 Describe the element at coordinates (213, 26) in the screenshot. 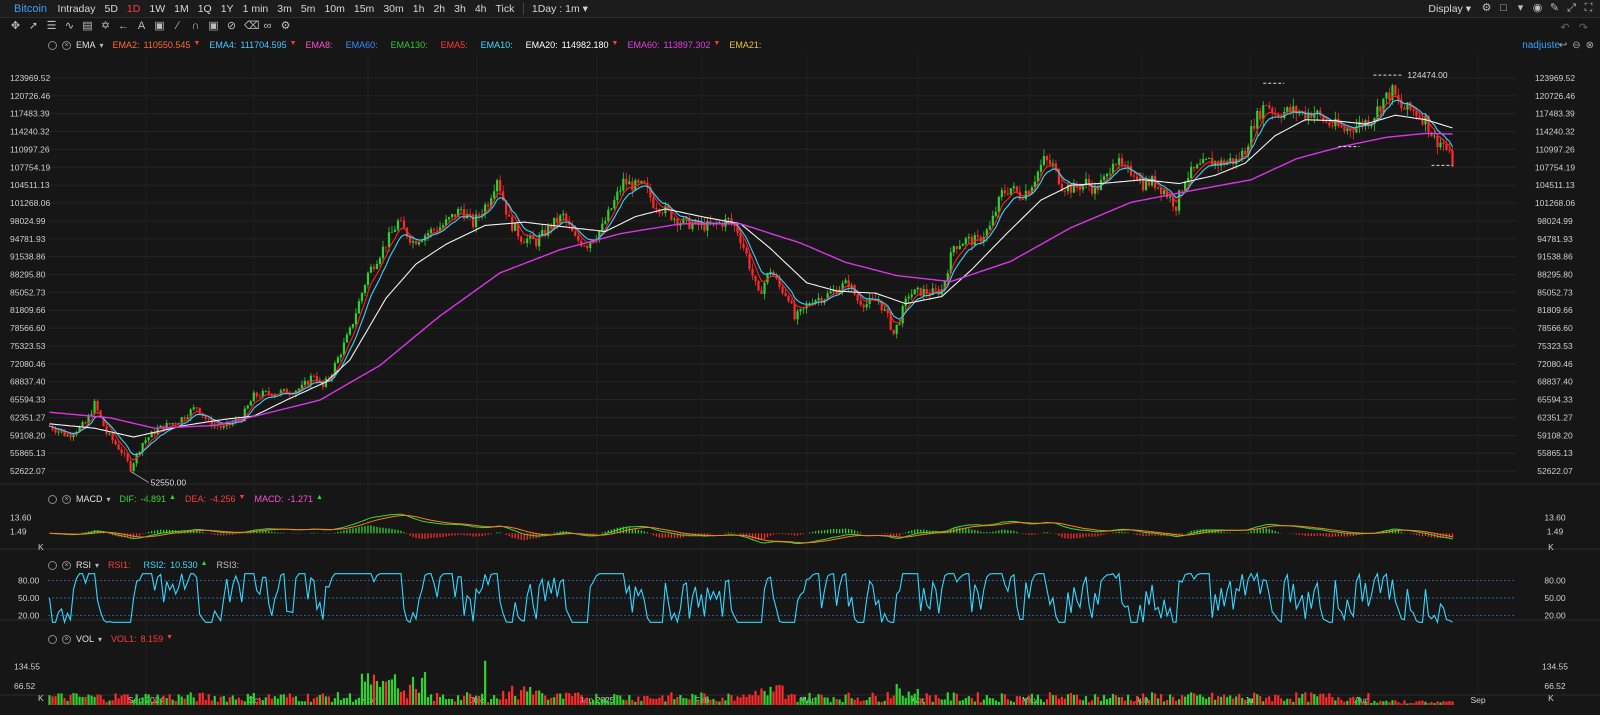

I see `lock-icon: ▣` at that location.